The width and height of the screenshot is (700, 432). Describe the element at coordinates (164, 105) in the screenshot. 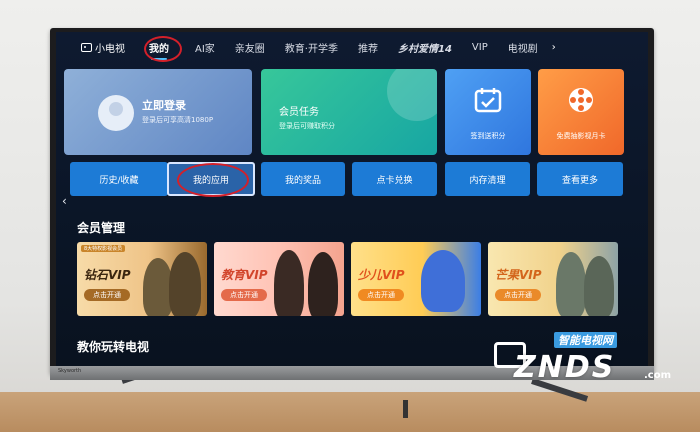

I see `login-title: 立即登录` at that location.